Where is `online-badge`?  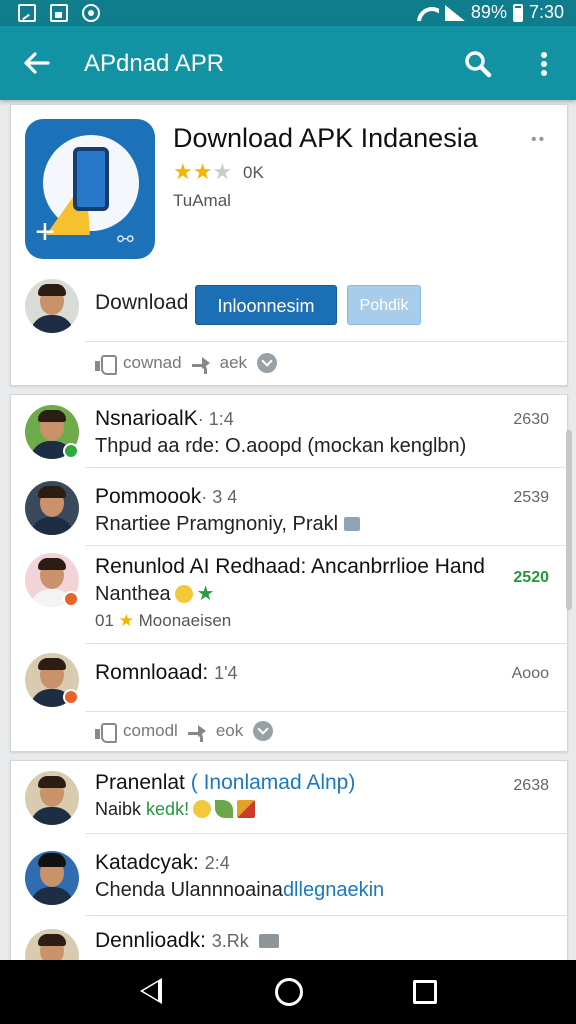
online-badge is located at coordinates (71, 451).